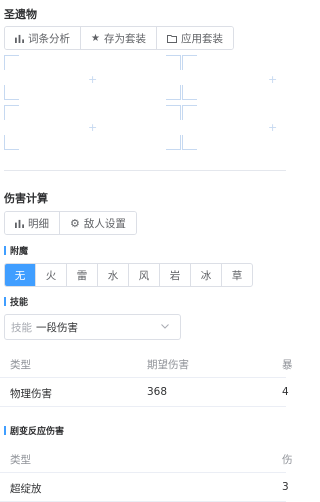 This screenshot has width=320, height=502. I want to click on artifact-toolbar: 词条分析 ★ 存为套装 应用套装, so click(119, 38).